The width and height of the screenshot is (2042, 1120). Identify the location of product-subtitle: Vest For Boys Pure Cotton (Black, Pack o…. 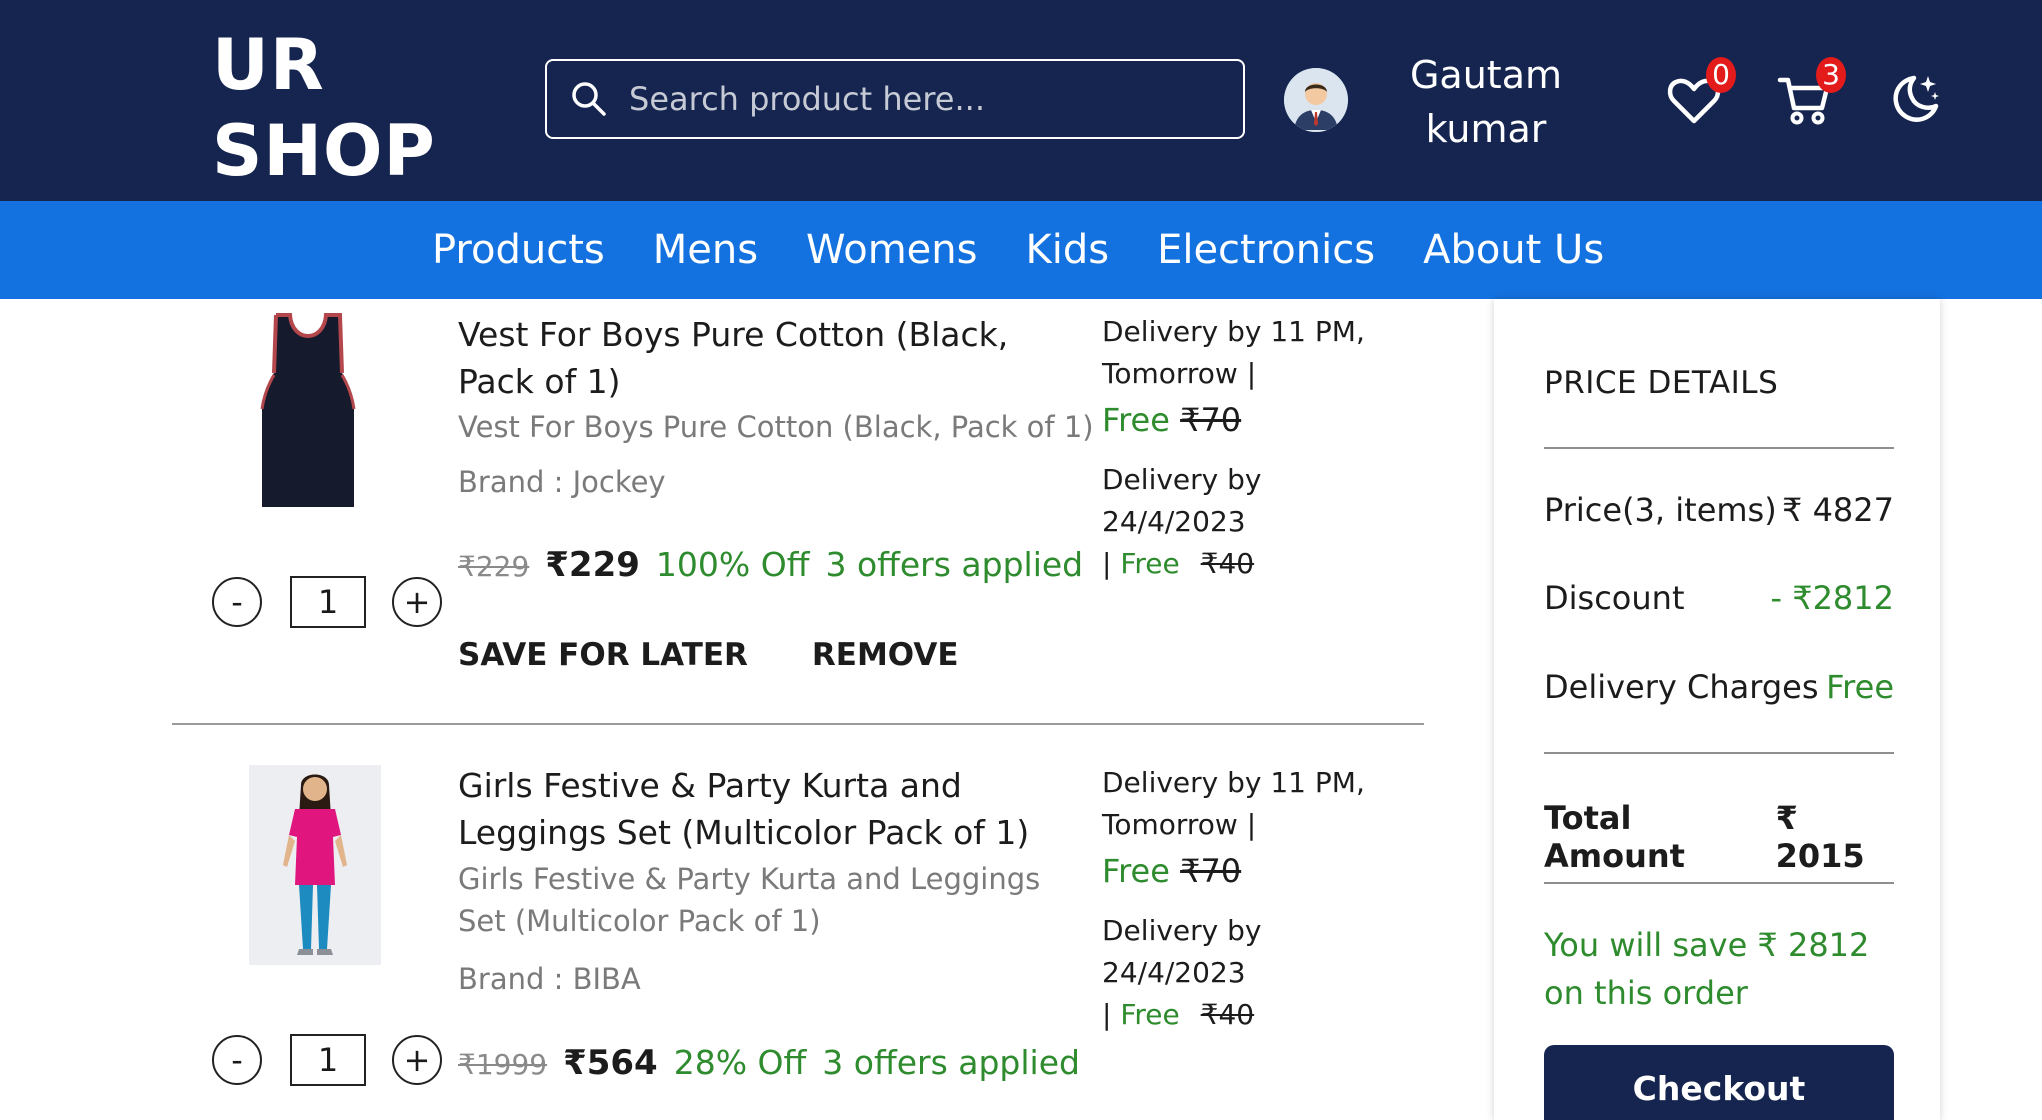
(776, 427).